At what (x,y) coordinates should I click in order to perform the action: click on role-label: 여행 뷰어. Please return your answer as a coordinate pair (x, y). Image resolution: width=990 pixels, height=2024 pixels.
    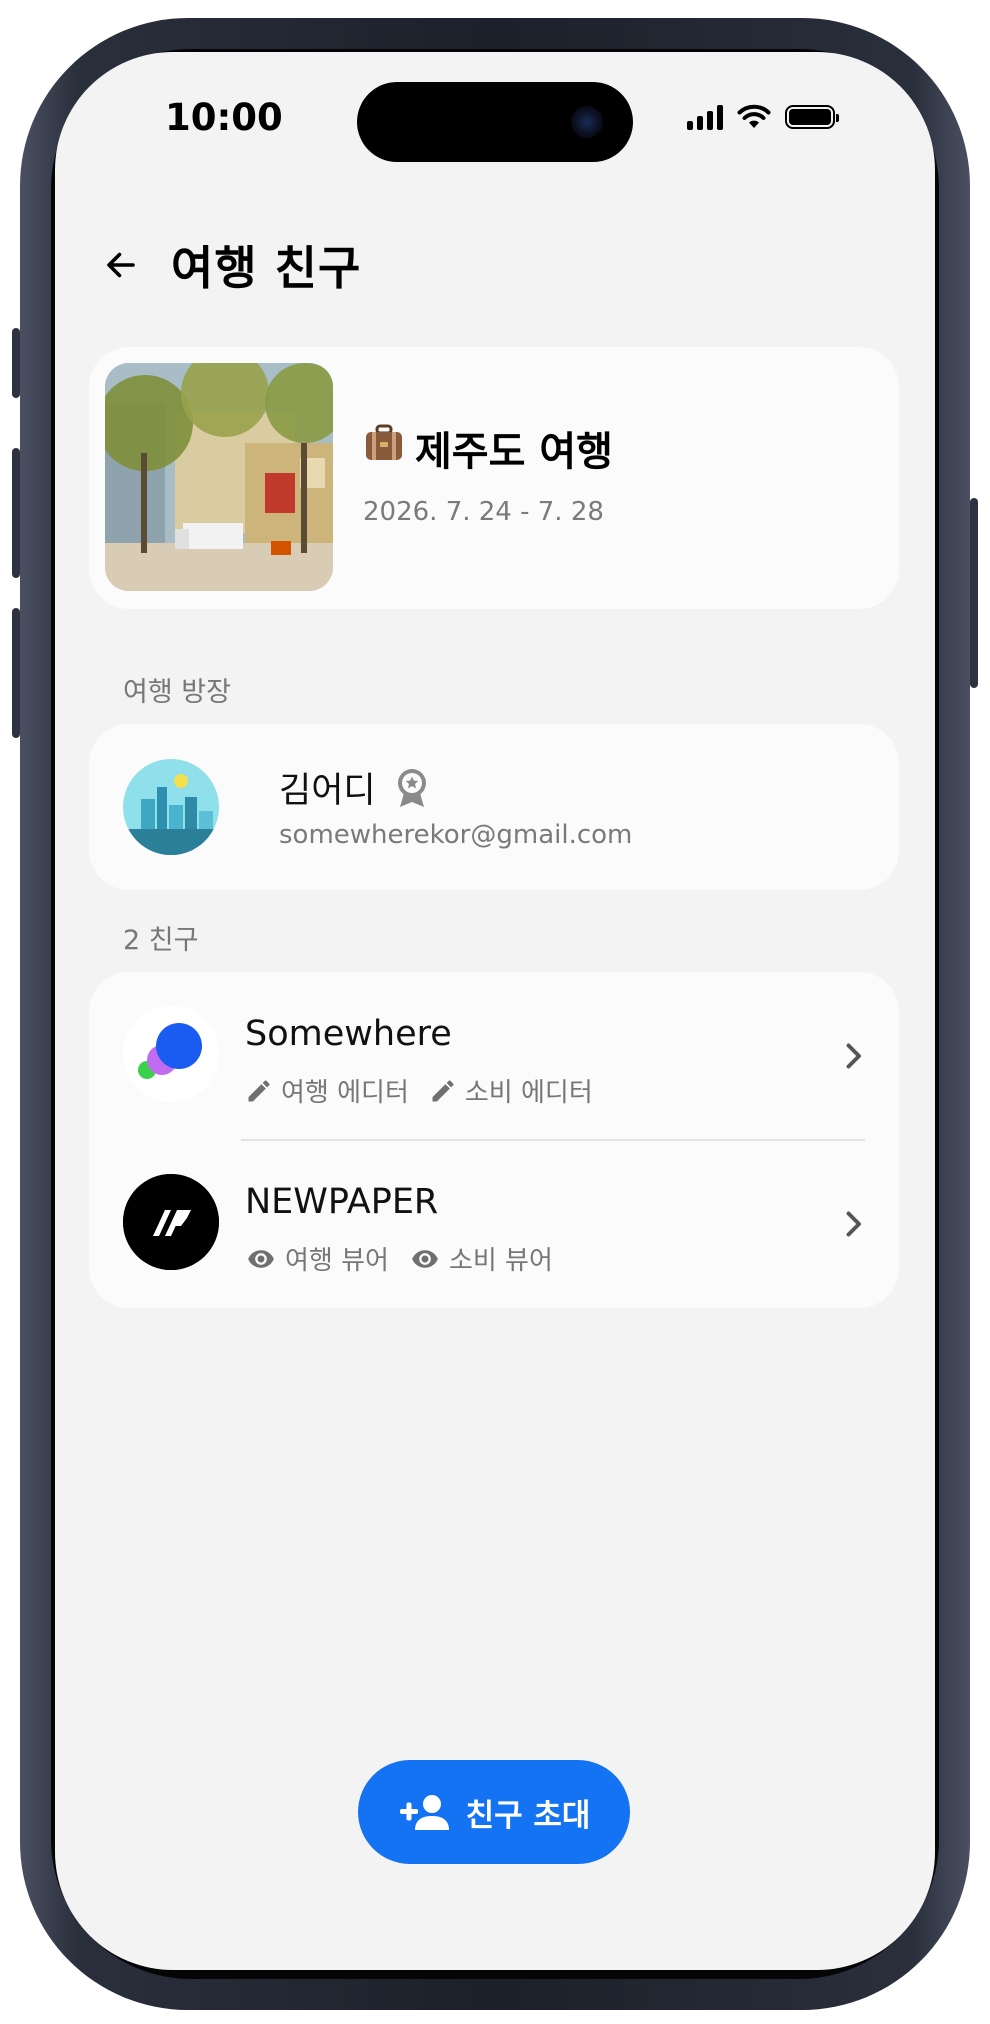
    Looking at the image, I should click on (337, 1261).